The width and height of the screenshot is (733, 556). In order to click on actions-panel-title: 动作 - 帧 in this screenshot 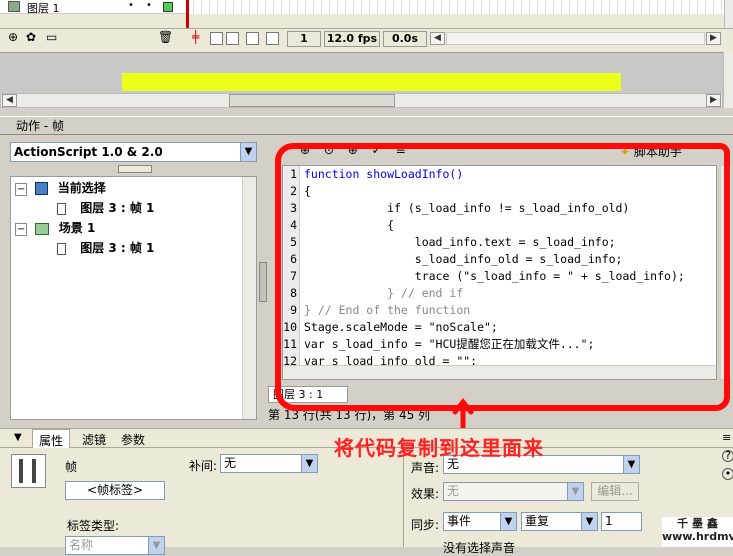, I will do `click(40, 126)`.